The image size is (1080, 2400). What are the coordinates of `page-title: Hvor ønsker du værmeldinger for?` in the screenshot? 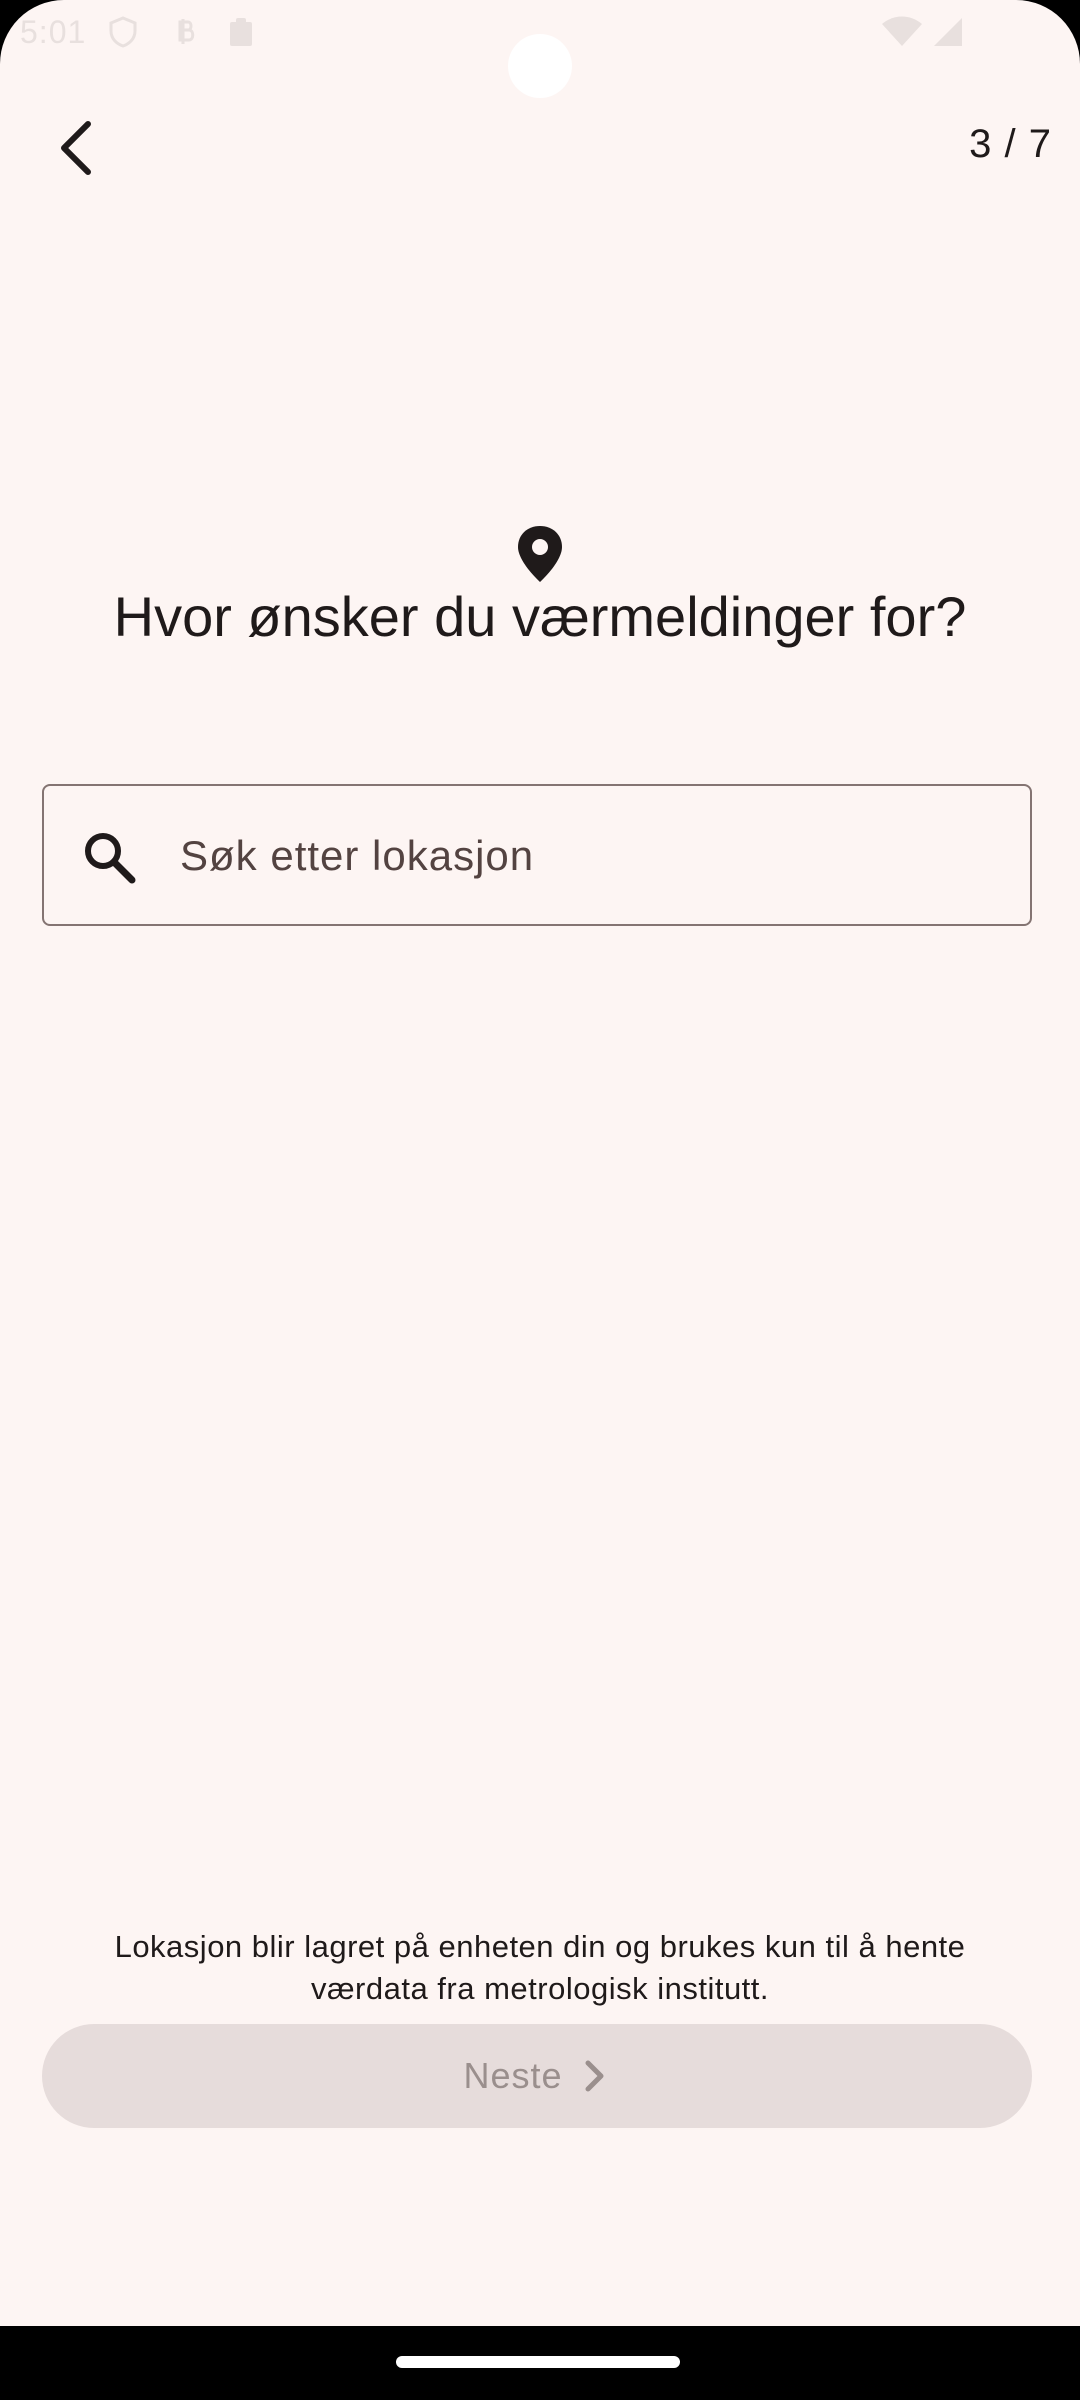 It's located at (540, 616).